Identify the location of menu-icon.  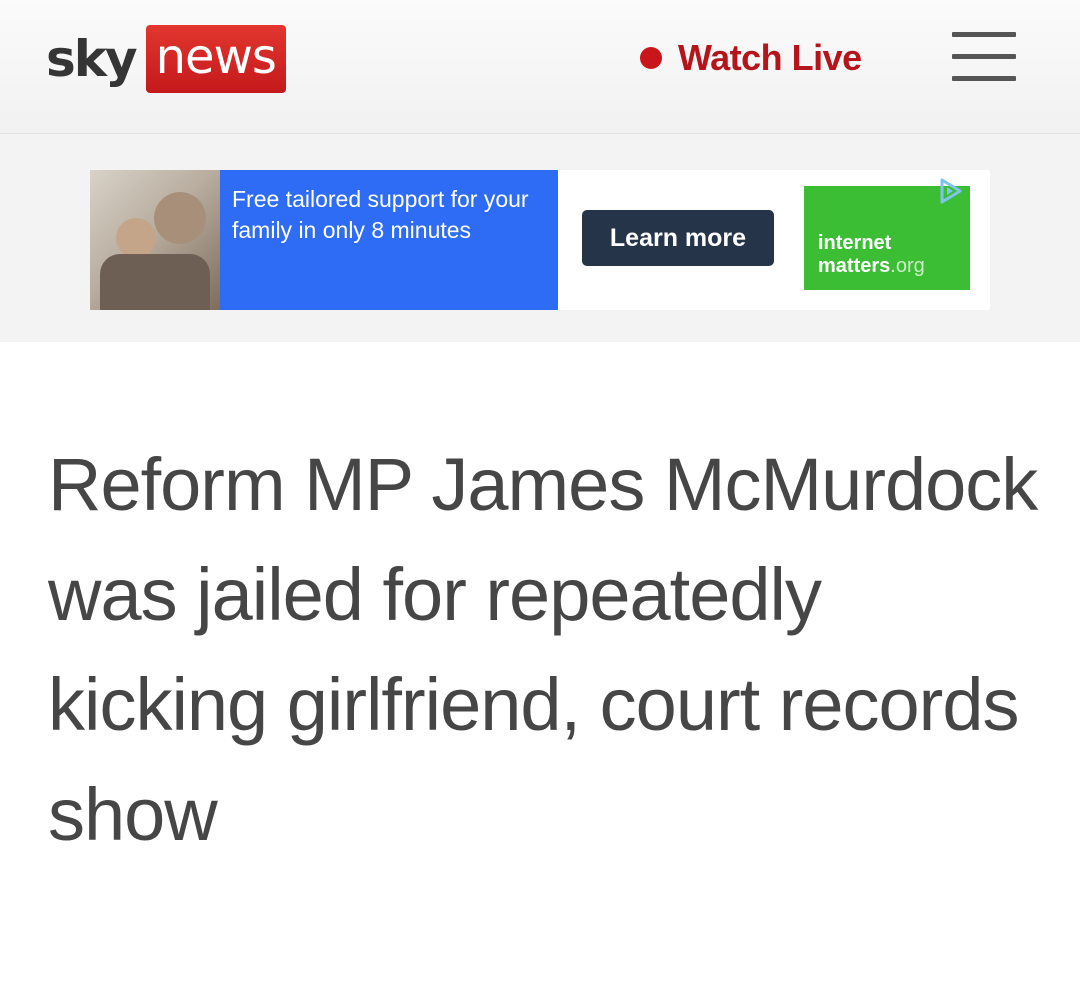
(984, 57).